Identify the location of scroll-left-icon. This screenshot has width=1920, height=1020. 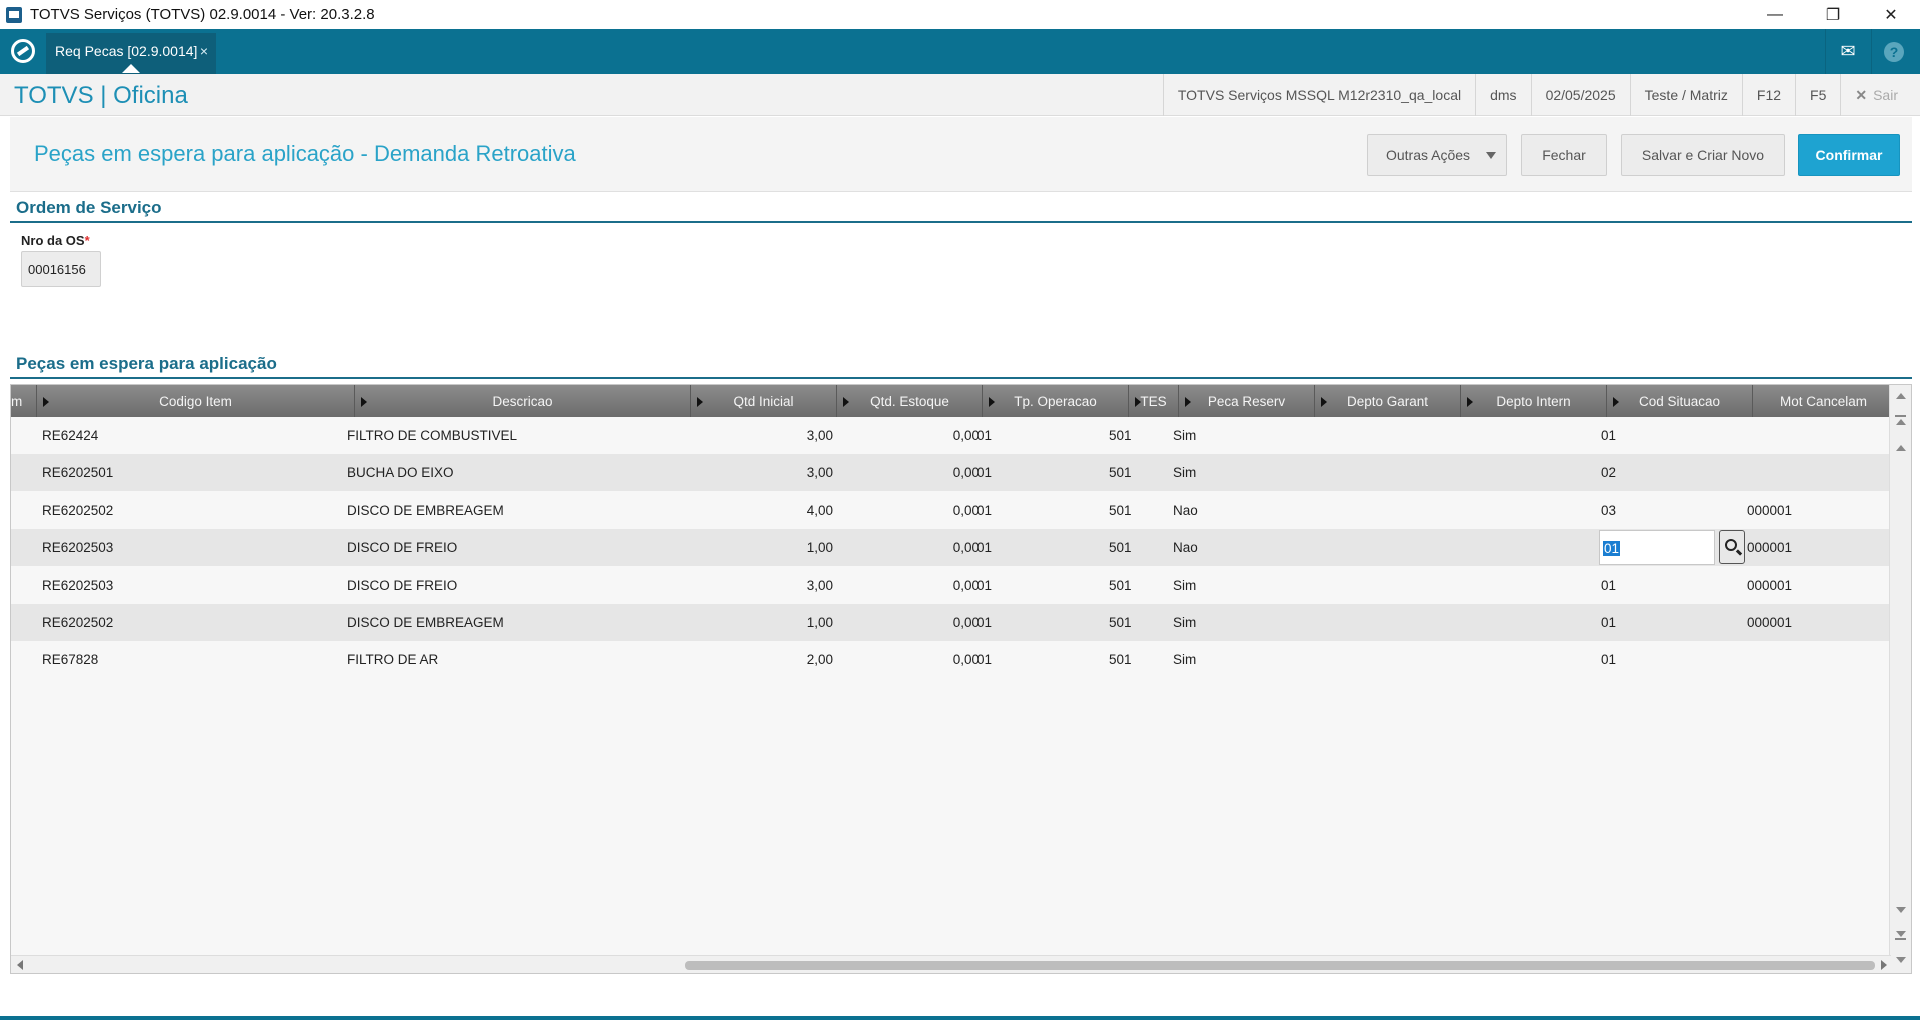
(20, 965).